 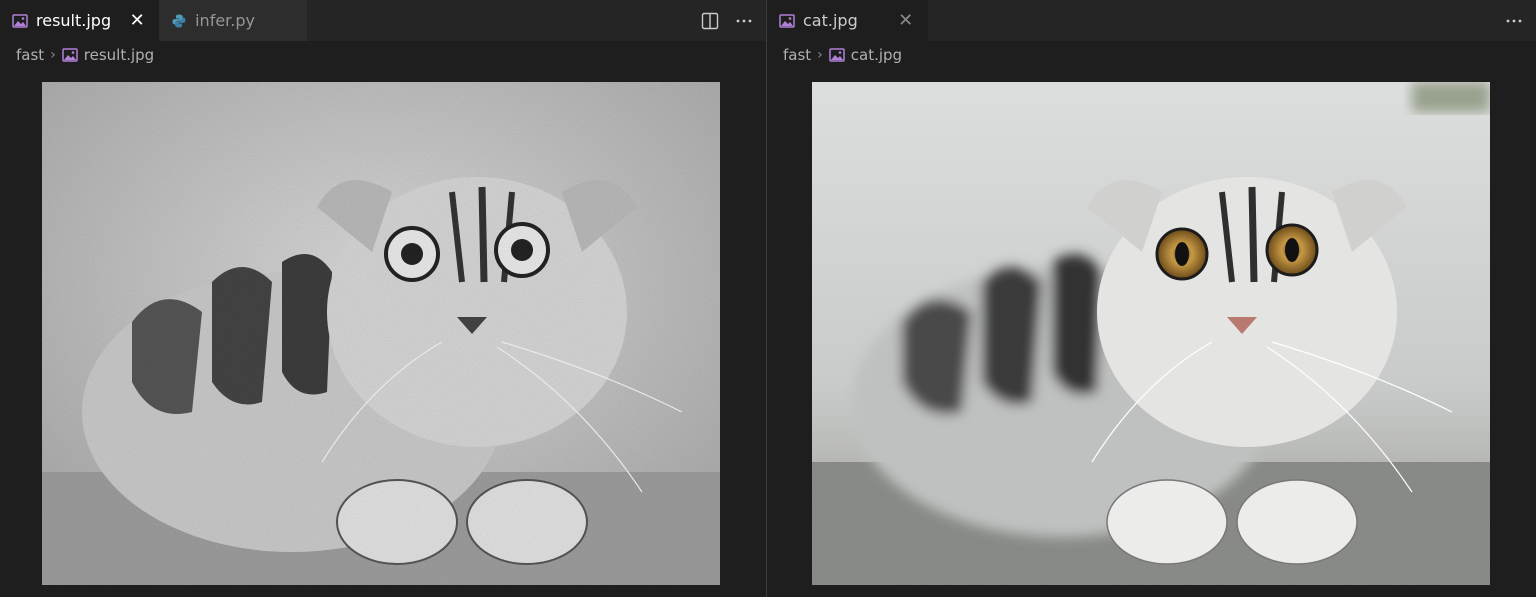 What do you see at coordinates (179, 20) in the screenshot?
I see `python-file-icon` at bounding box center [179, 20].